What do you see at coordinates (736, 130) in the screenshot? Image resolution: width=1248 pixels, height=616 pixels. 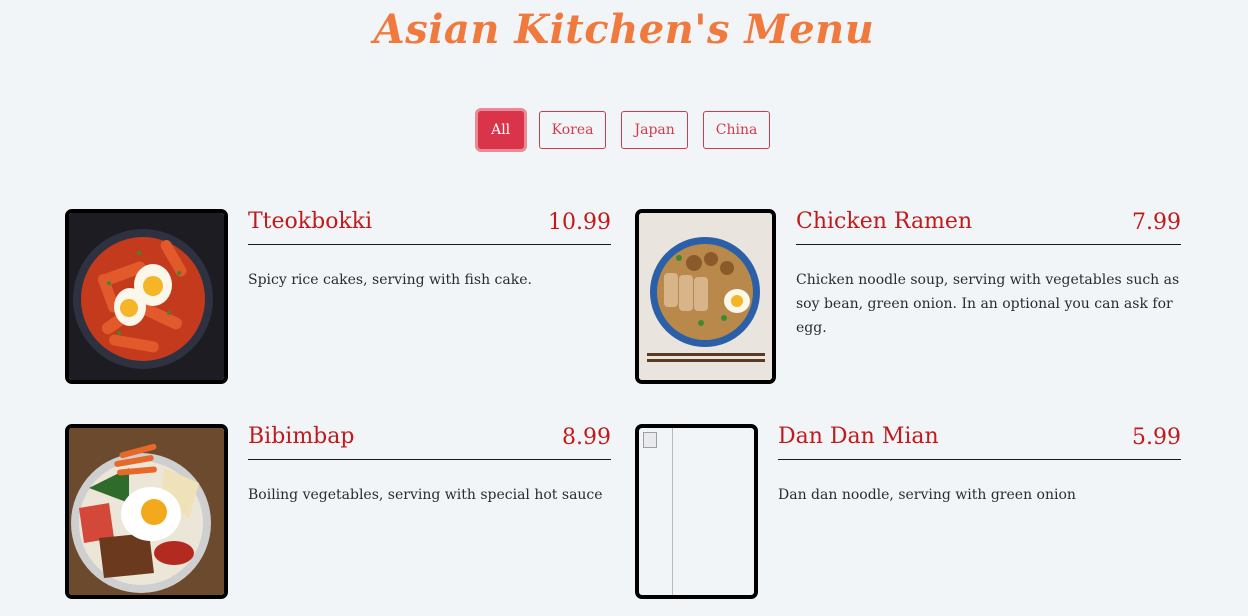 I see `filter-china-button: China` at bounding box center [736, 130].